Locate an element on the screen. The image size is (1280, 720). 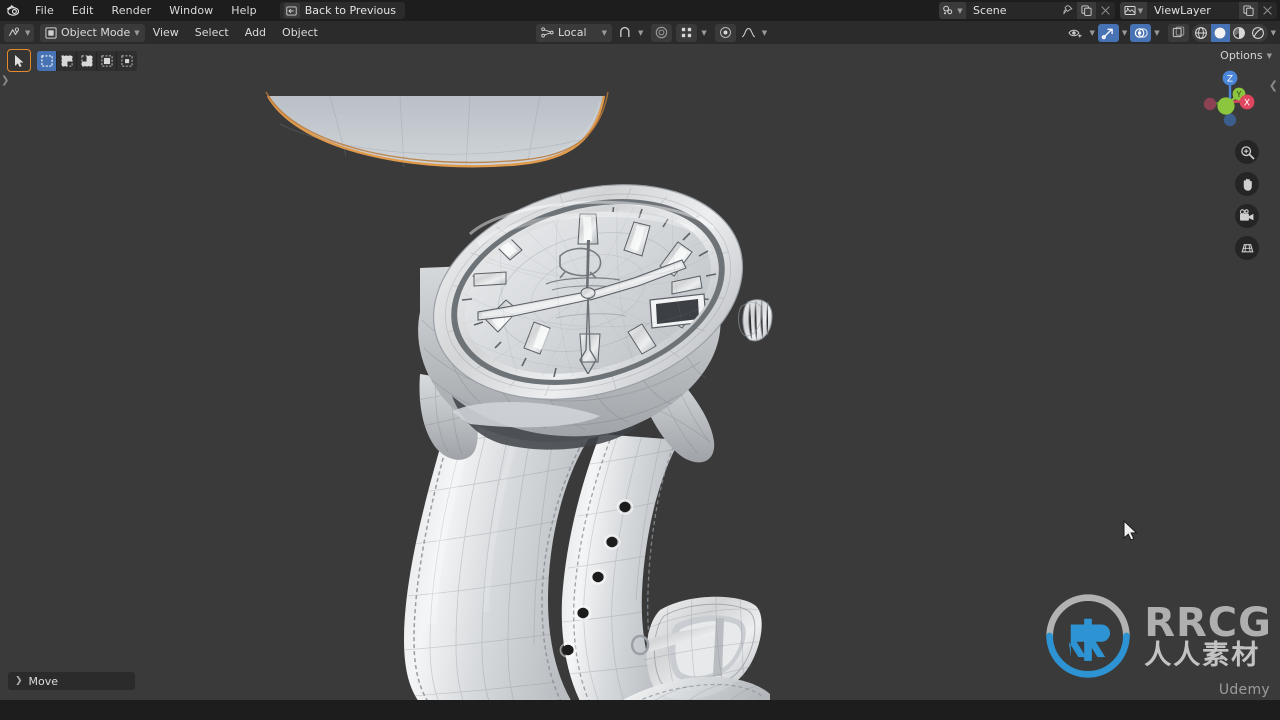
blender-logo-icon is located at coordinates (13, 10).